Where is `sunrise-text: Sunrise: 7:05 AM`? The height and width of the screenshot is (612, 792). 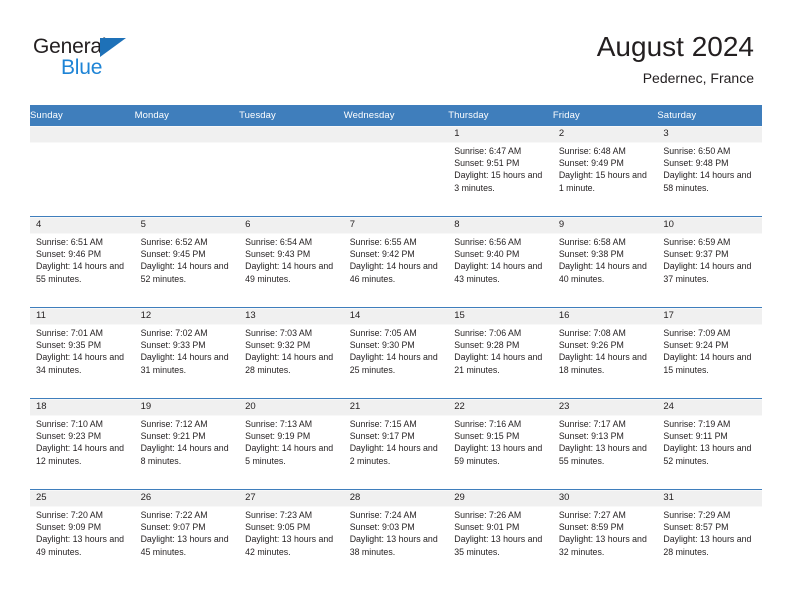 sunrise-text: Sunrise: 7:05 AM is located at coordinates (383, 333).